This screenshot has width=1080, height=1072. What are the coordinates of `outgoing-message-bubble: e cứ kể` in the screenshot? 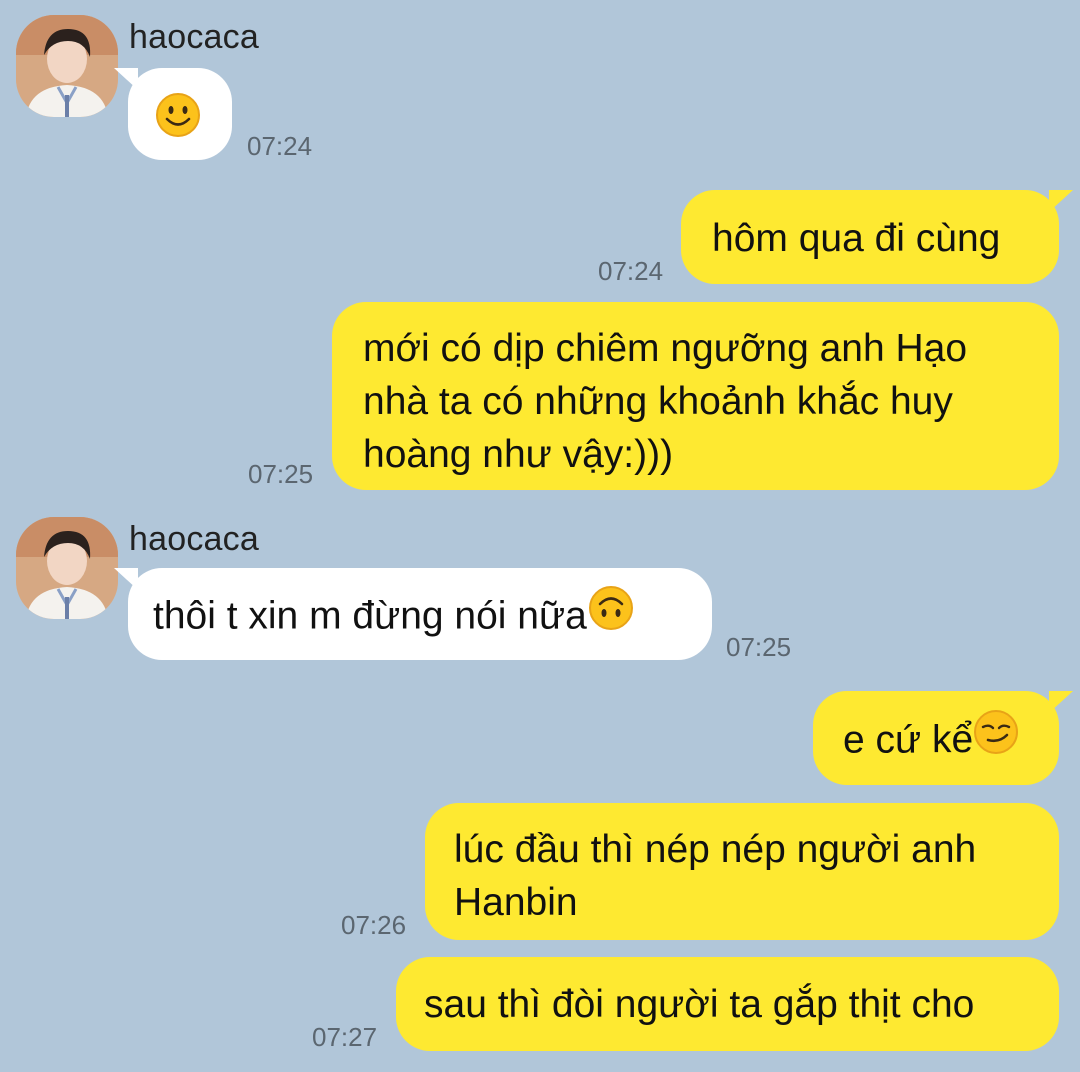 It's located at (943, 738).